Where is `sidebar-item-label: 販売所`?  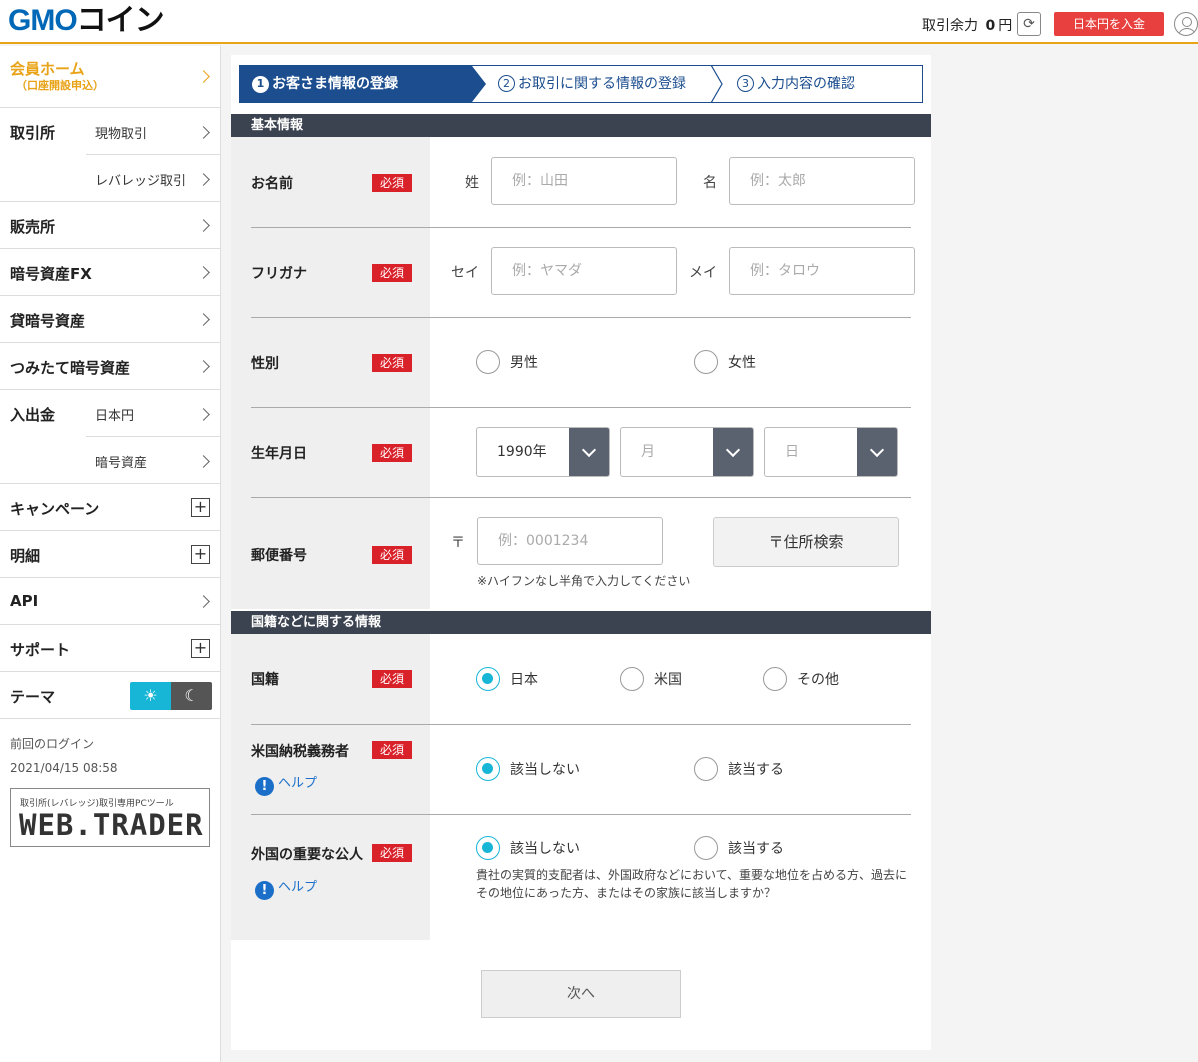 sidebar-item-label: 販売所 is located at coordinates (33, 227).